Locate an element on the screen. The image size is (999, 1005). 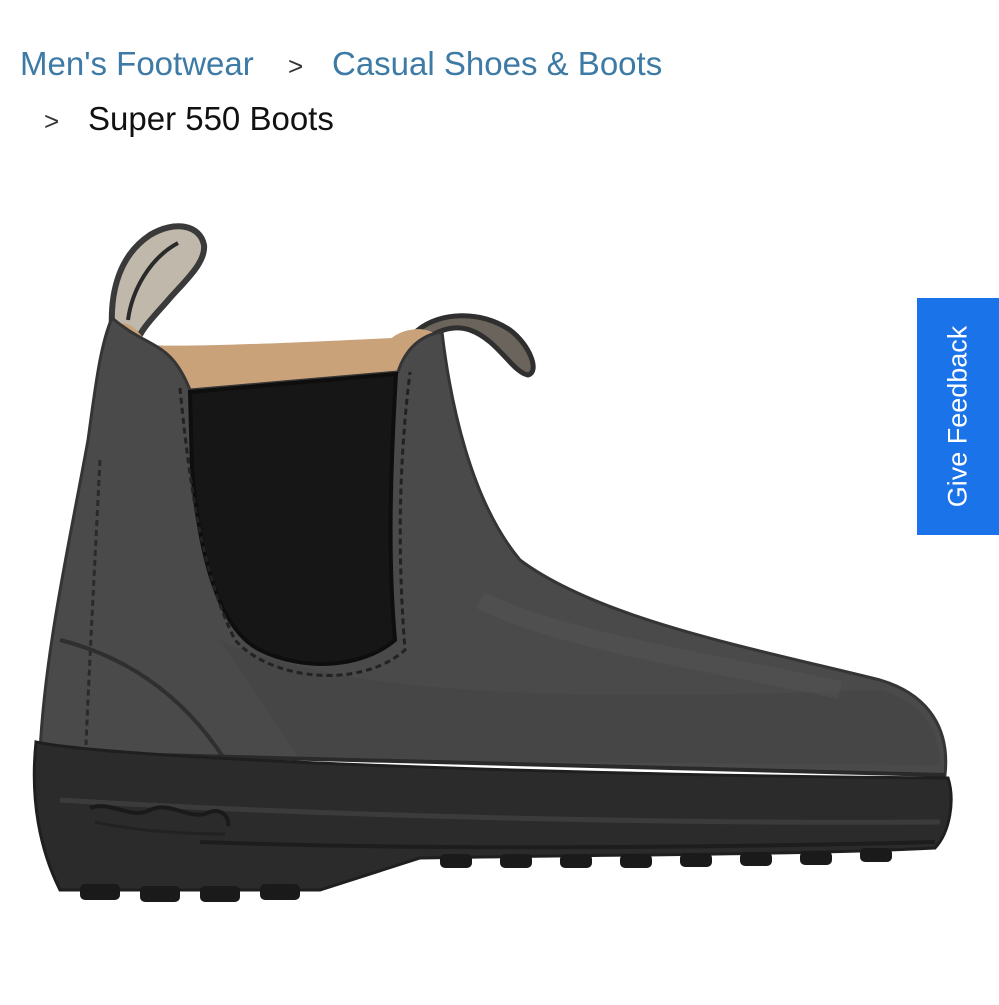
breadcrumb-link-mens-footwear: Men's Footwear is located at coordinates (137, 63).